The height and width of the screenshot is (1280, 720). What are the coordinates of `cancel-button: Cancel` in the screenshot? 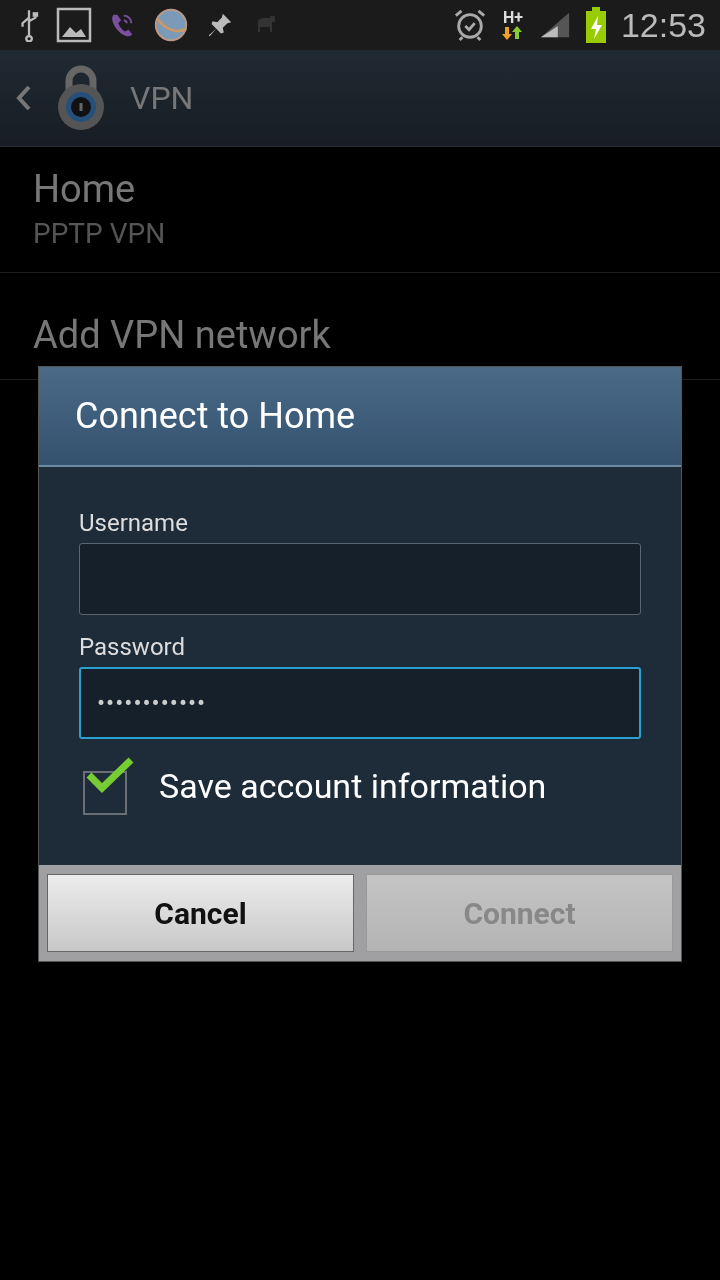 It's located at (200, 913).